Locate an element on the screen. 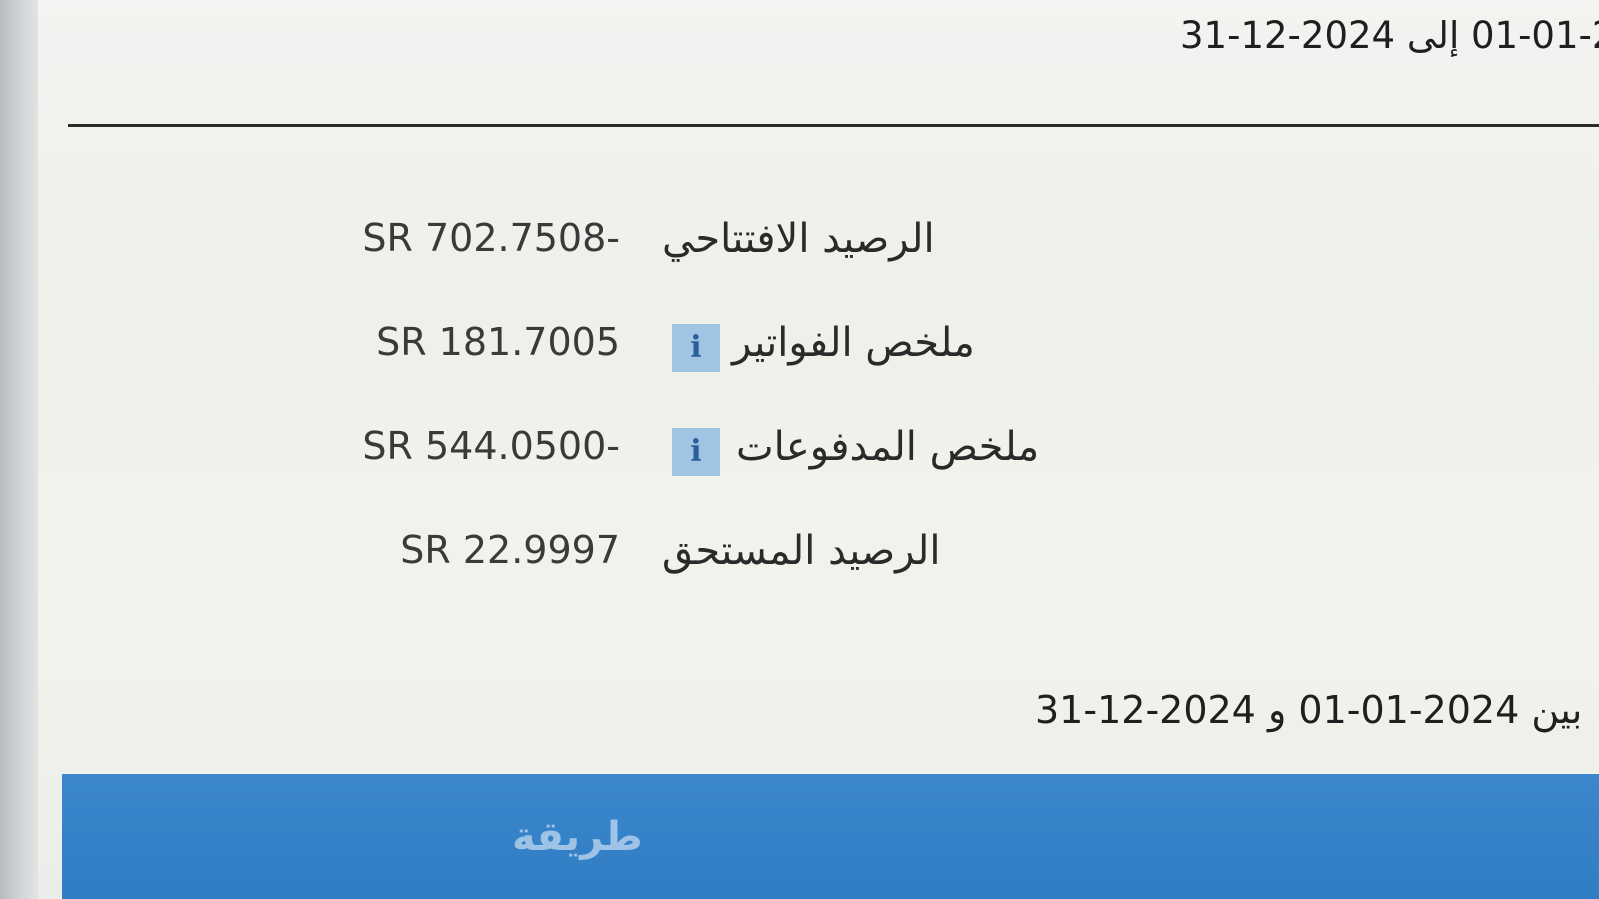 The width and height of the screenshot is (1599, 899). transactions-table-header: طريقة is located at coordinates (830, 836).